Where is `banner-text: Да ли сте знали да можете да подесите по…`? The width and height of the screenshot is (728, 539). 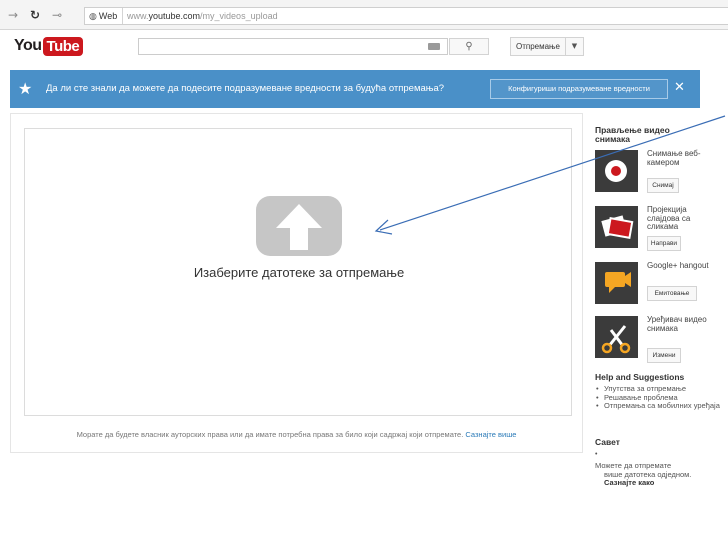
banner-text: Да ли сте знали да можете да подесите по… is located at coordinates (245, 88).